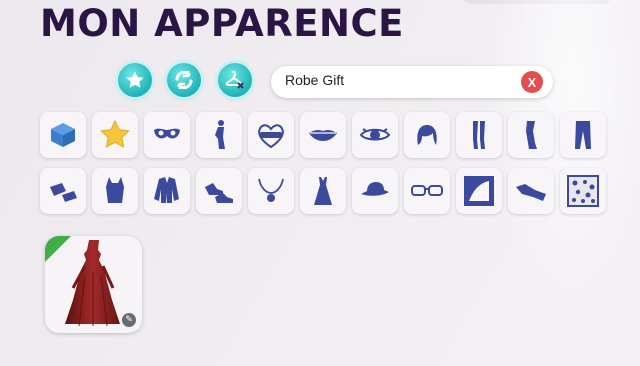  I want to click on category-hair, so click(427, 135).